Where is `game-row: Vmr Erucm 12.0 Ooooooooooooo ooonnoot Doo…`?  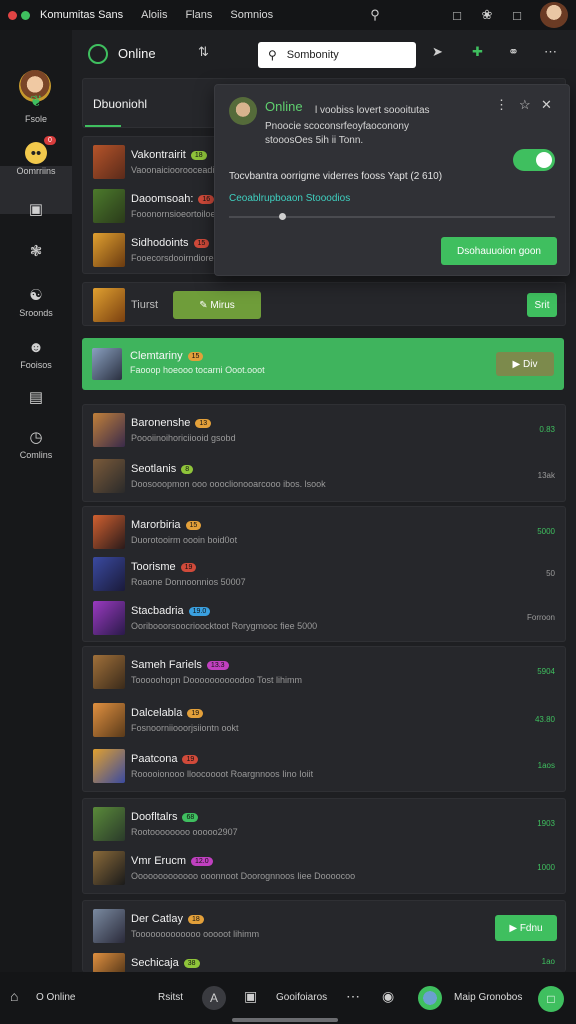
game-row: Vmr Erucm 12.0 Ooooooooooooo ooonnoot Doo… is located at coordinates (325, 869).